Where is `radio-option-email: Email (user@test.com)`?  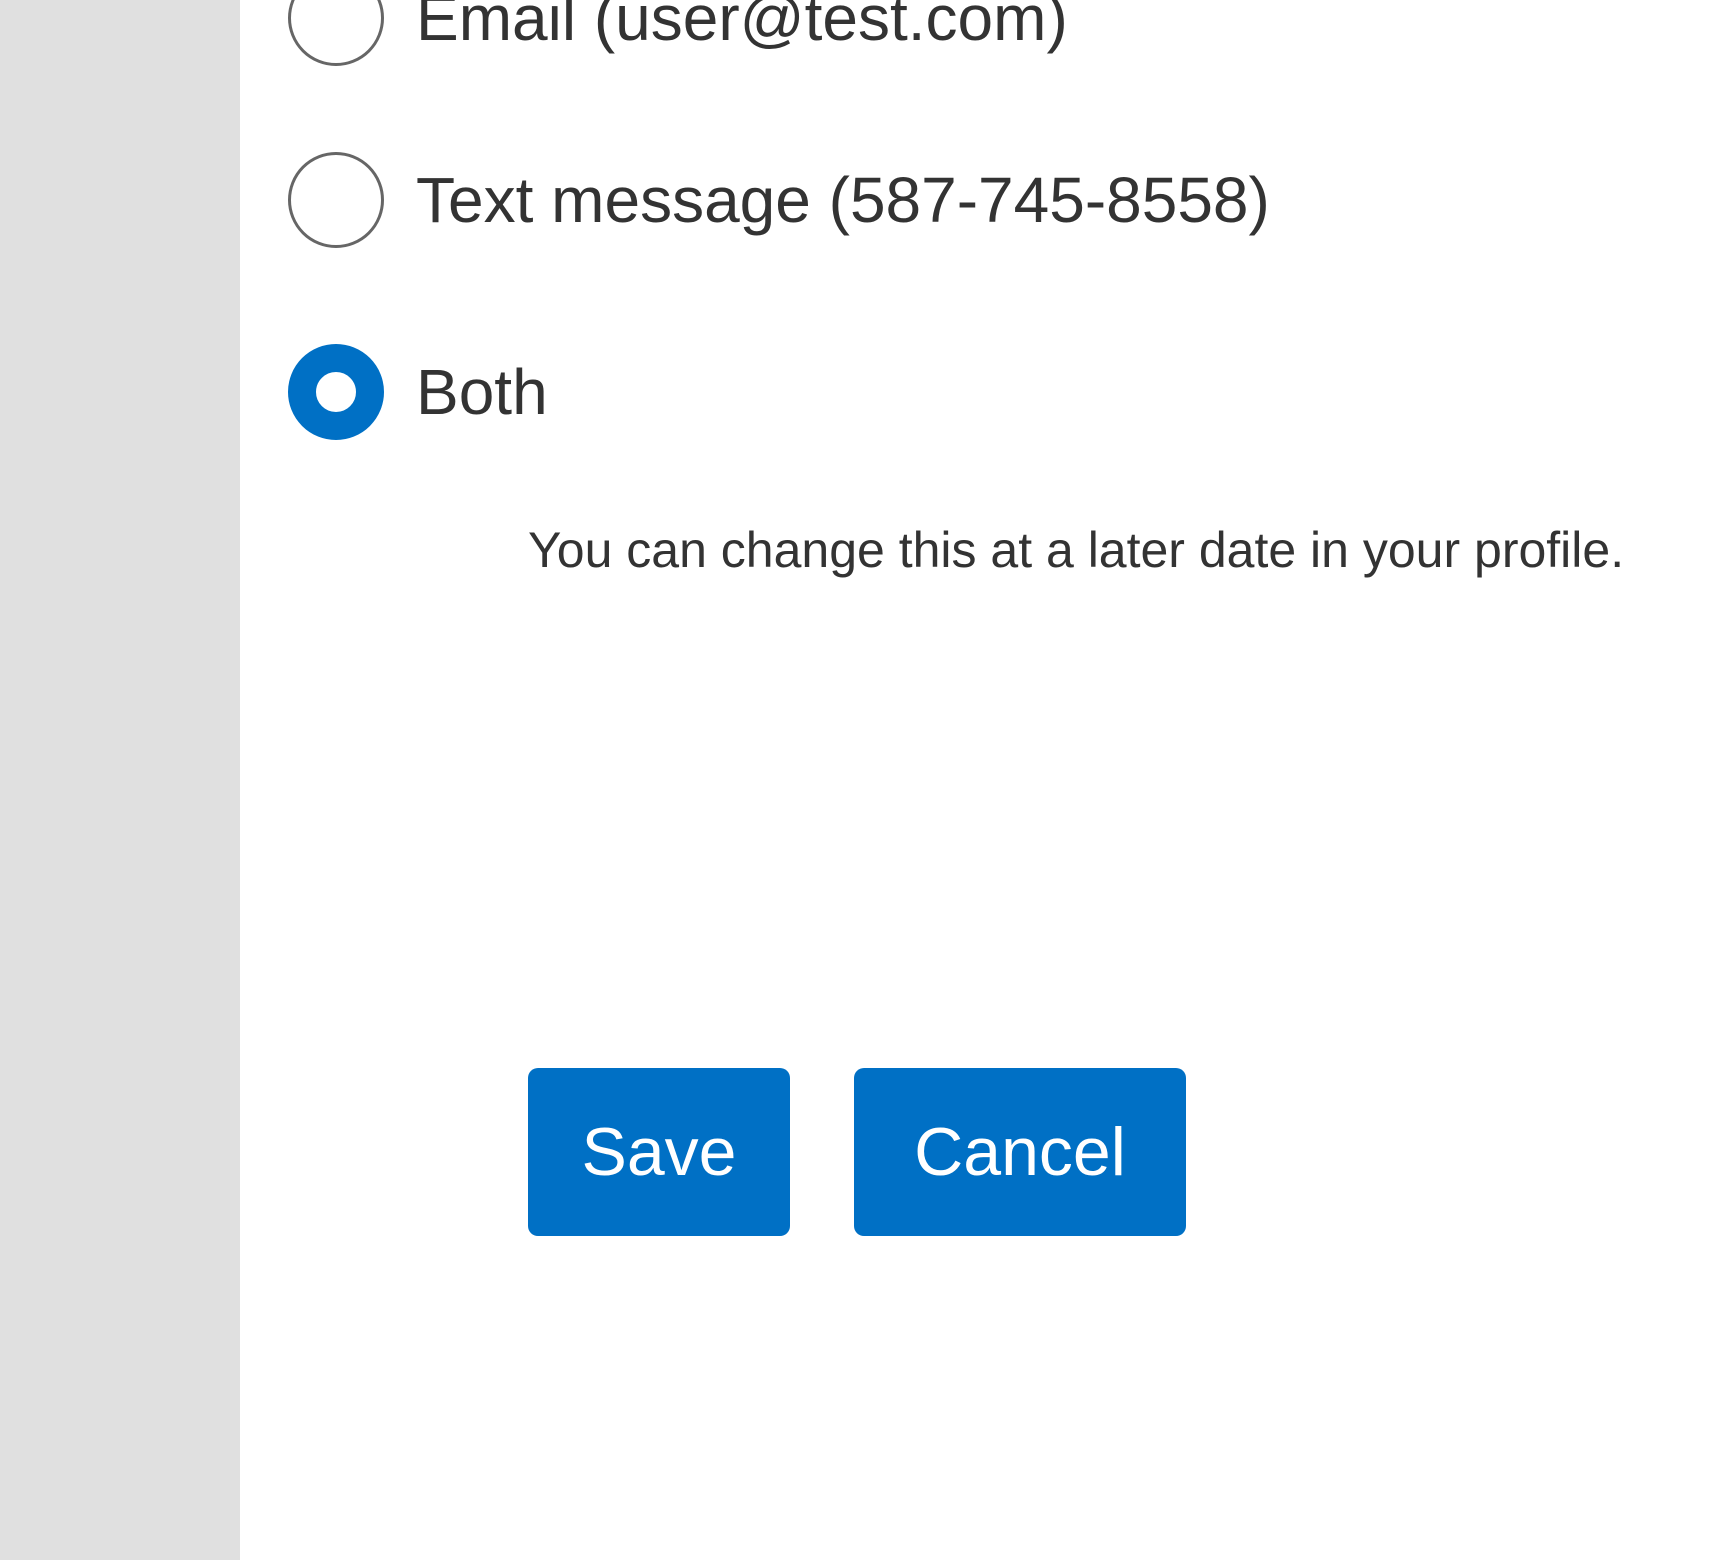 radio-option-email: Email (user@test.com) is located at coordinates (678, 34).